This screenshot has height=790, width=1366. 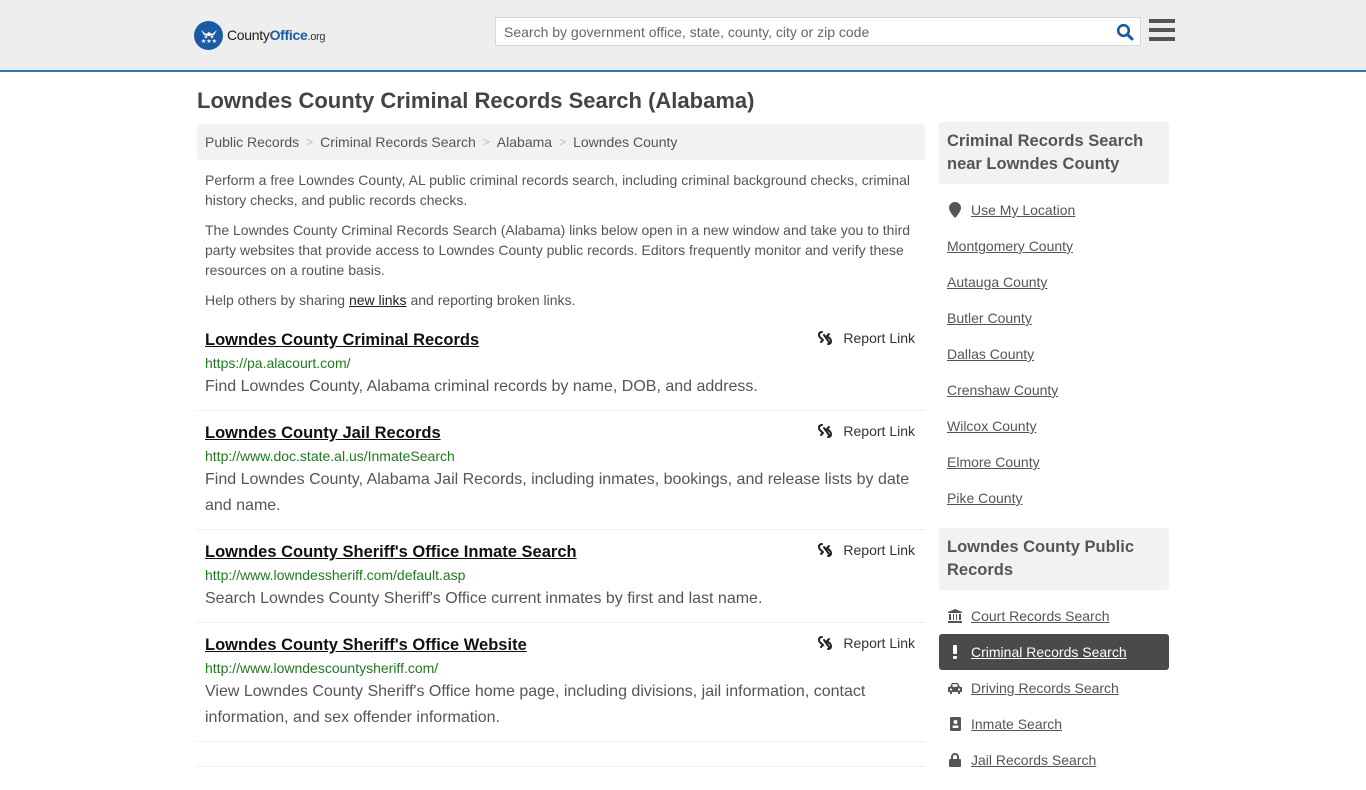 I want to click on jail-records-search-link: Jail Records Search, so click(x=1033, y=760).